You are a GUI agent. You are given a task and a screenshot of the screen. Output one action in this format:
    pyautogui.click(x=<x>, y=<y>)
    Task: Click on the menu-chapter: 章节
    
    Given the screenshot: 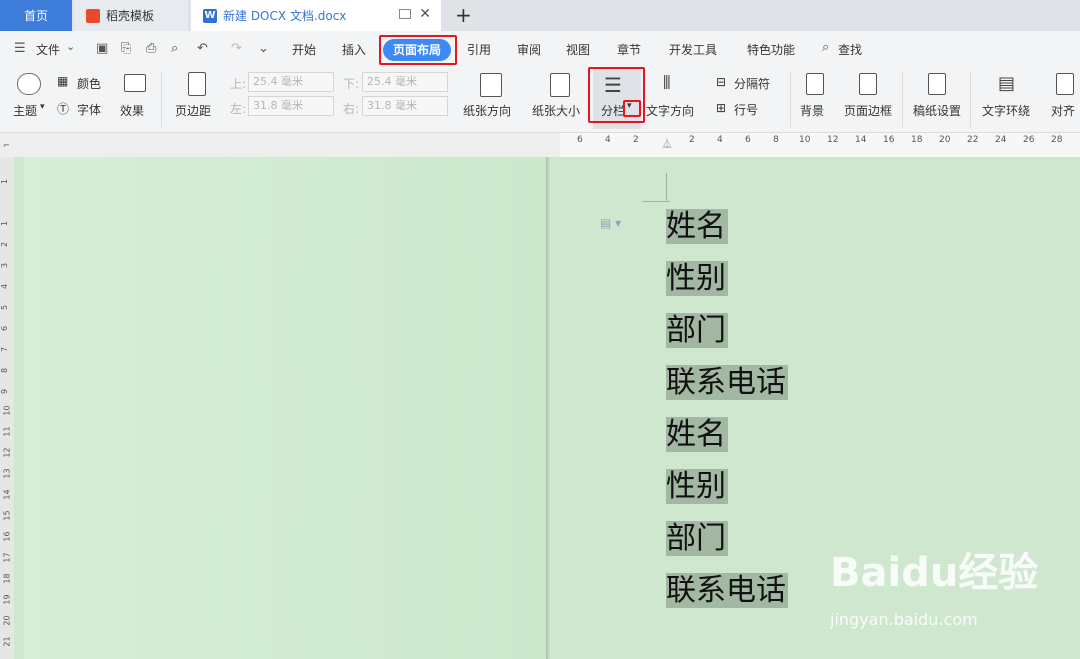 What is the action you would take?
    pyautogui.click(x=629, y=49)
    